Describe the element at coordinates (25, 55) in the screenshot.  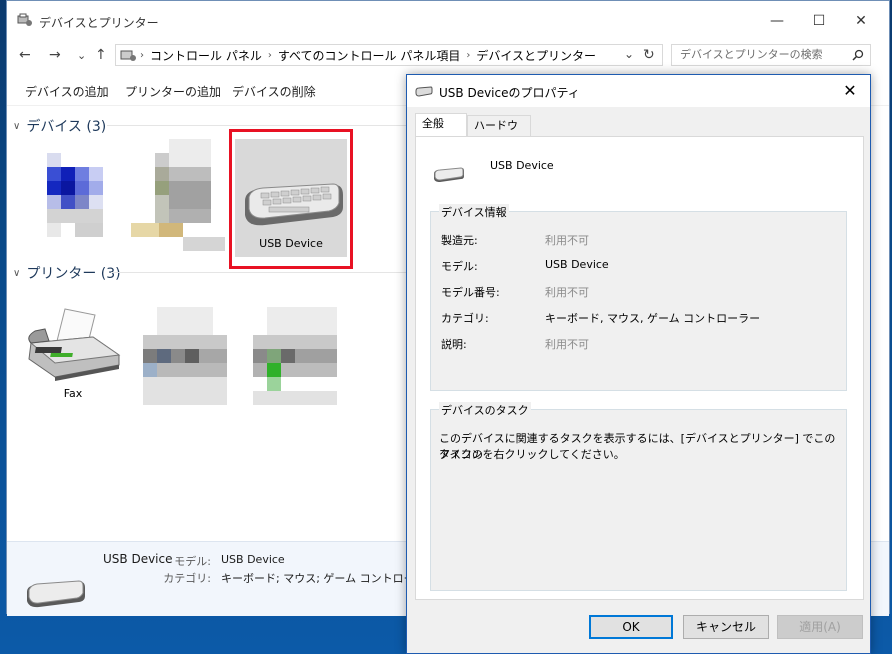
I see `back-button: ←` at that location.